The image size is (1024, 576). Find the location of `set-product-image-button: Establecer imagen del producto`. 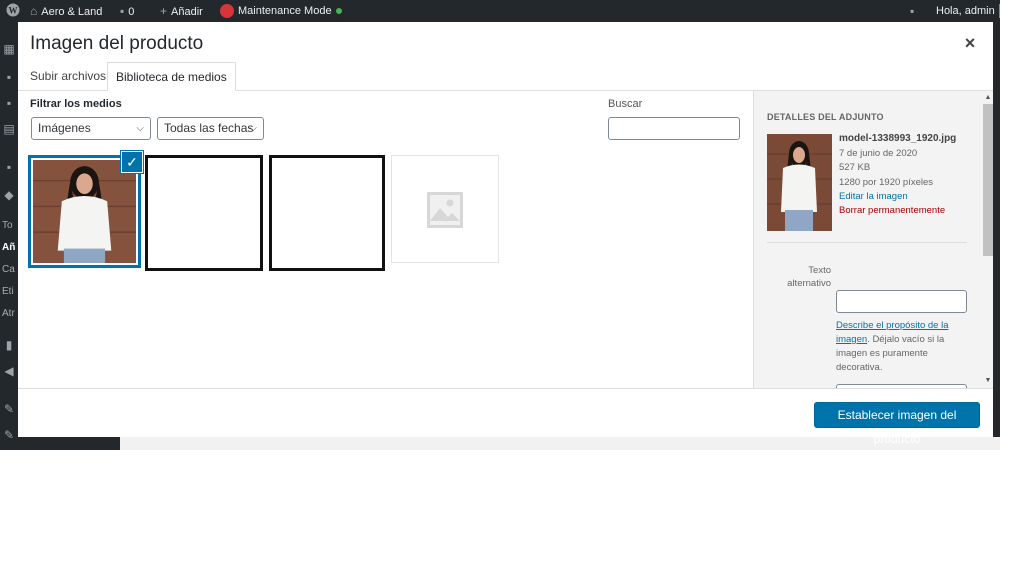

set-product-image-button: Establecer imagen del producto is located at coordinates (897, 424).